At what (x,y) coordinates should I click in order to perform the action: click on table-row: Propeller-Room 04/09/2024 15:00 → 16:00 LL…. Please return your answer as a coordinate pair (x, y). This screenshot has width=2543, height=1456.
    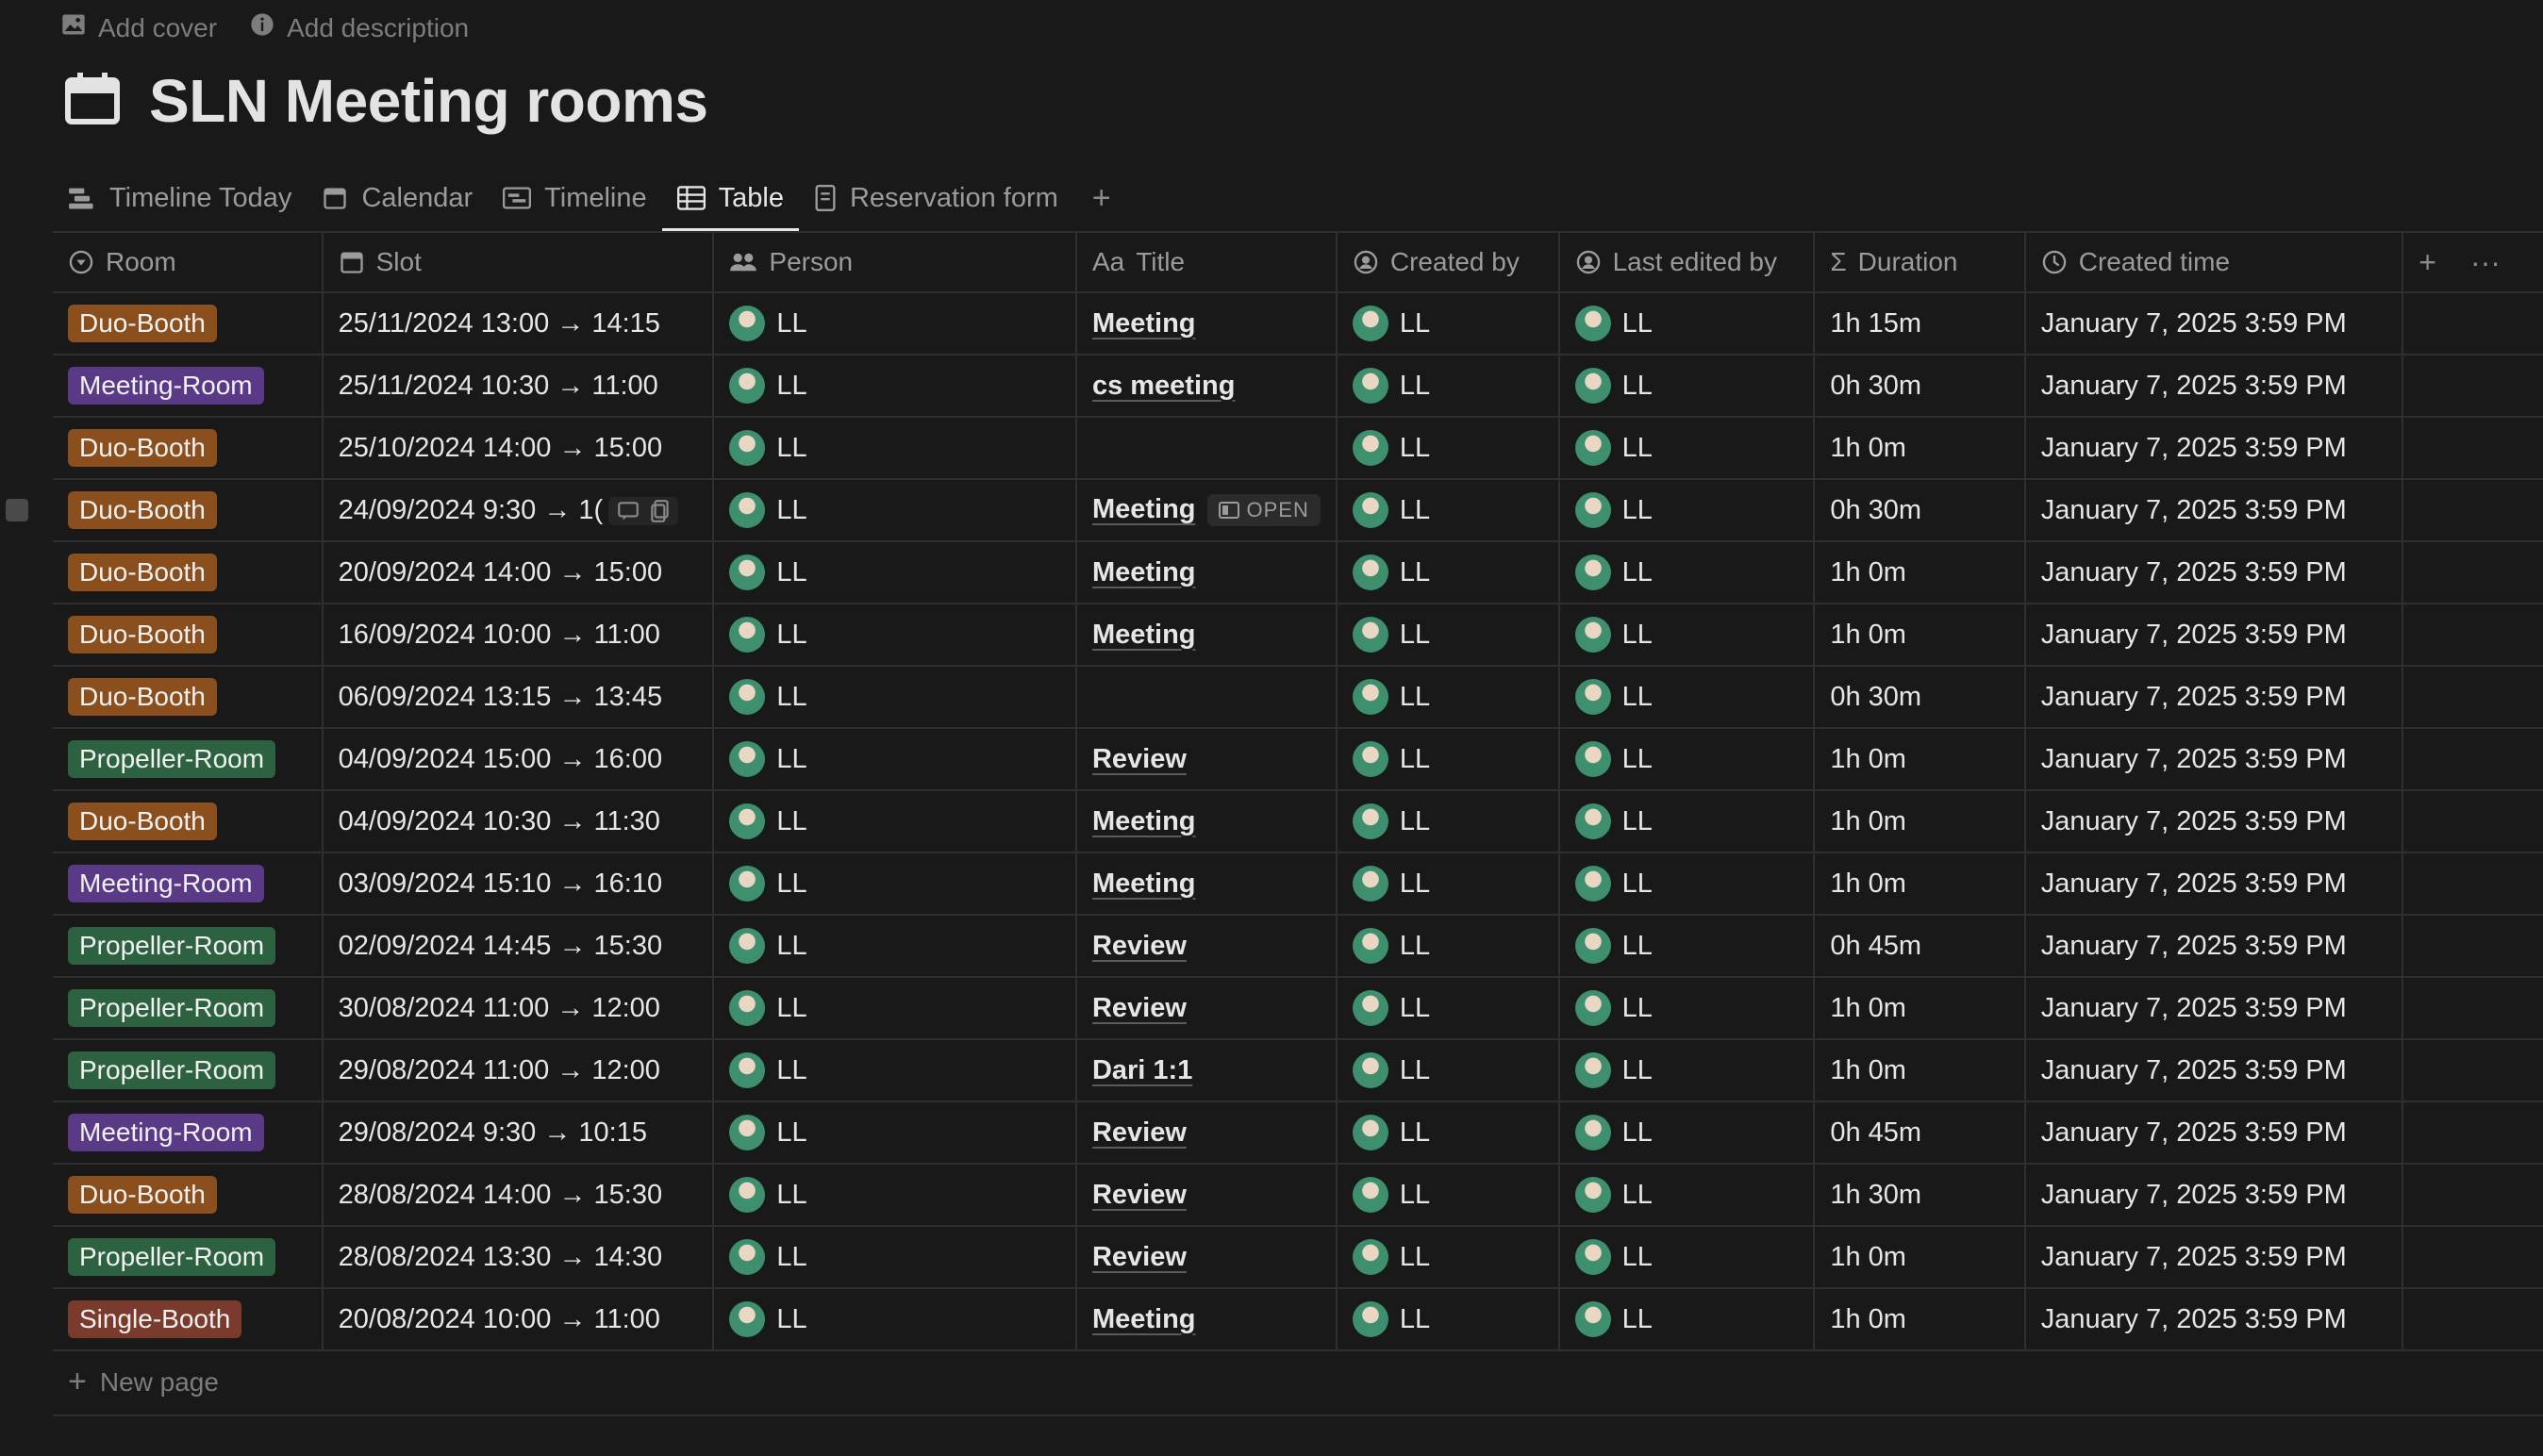
    Looking at the image, I should click on (1298, 759).